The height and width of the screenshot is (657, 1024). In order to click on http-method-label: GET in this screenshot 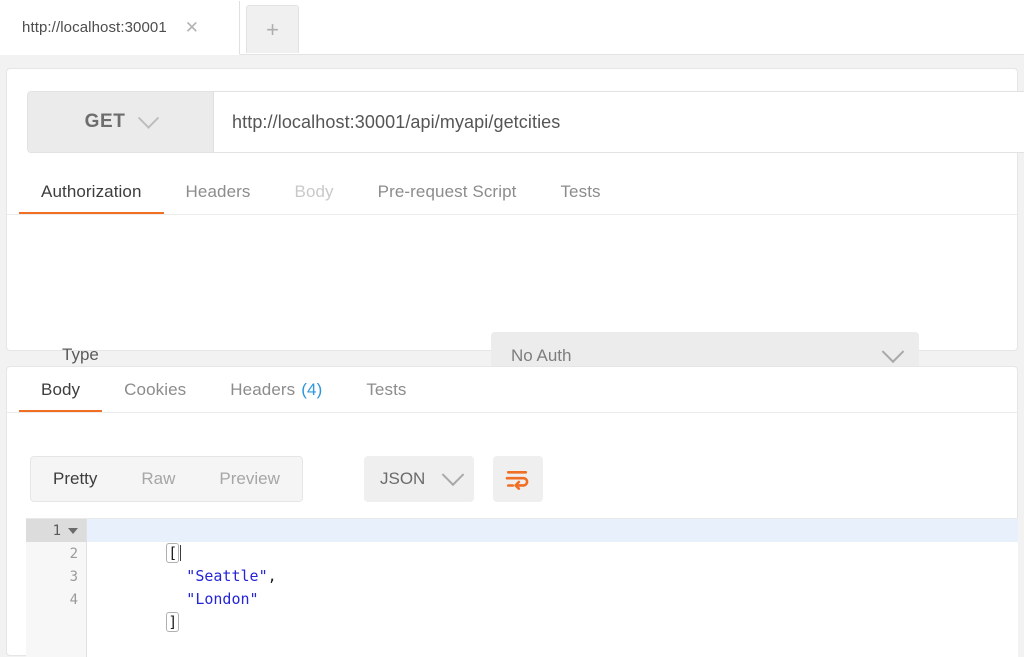, I will do `click(105, 121)`.